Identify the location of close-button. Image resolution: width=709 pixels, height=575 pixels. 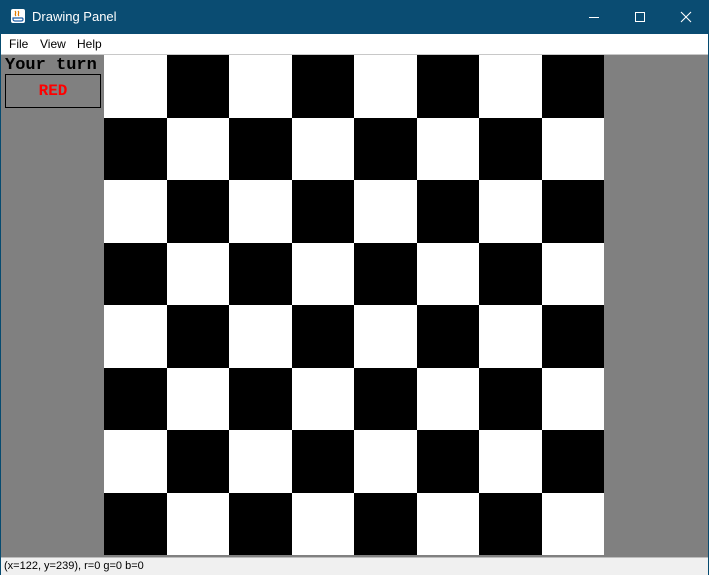
(686, 17).